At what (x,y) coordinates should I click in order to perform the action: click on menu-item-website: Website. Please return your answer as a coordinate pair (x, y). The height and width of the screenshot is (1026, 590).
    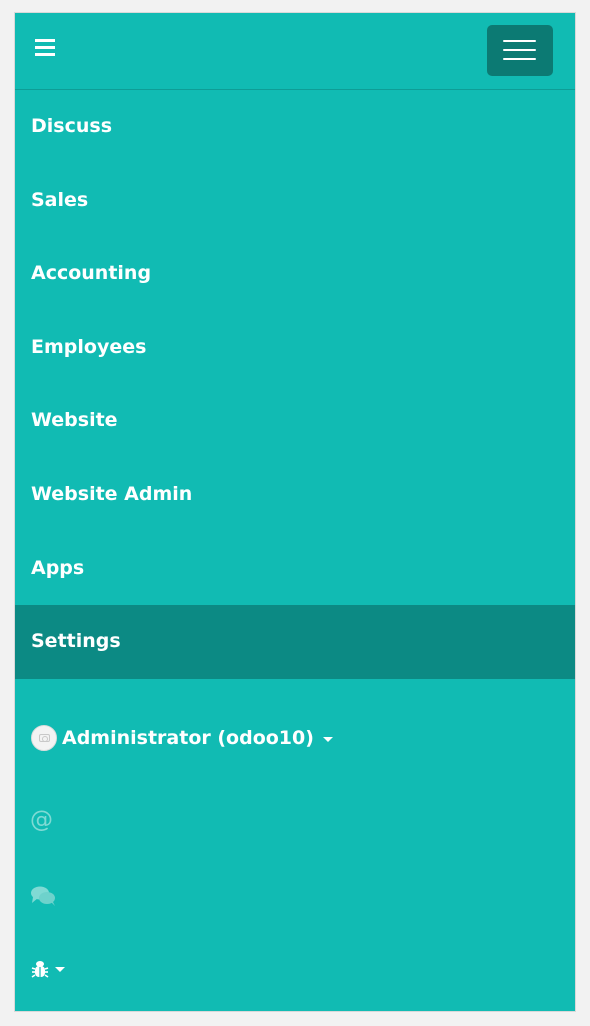
    Looking at the image, I should click on (295, 421).